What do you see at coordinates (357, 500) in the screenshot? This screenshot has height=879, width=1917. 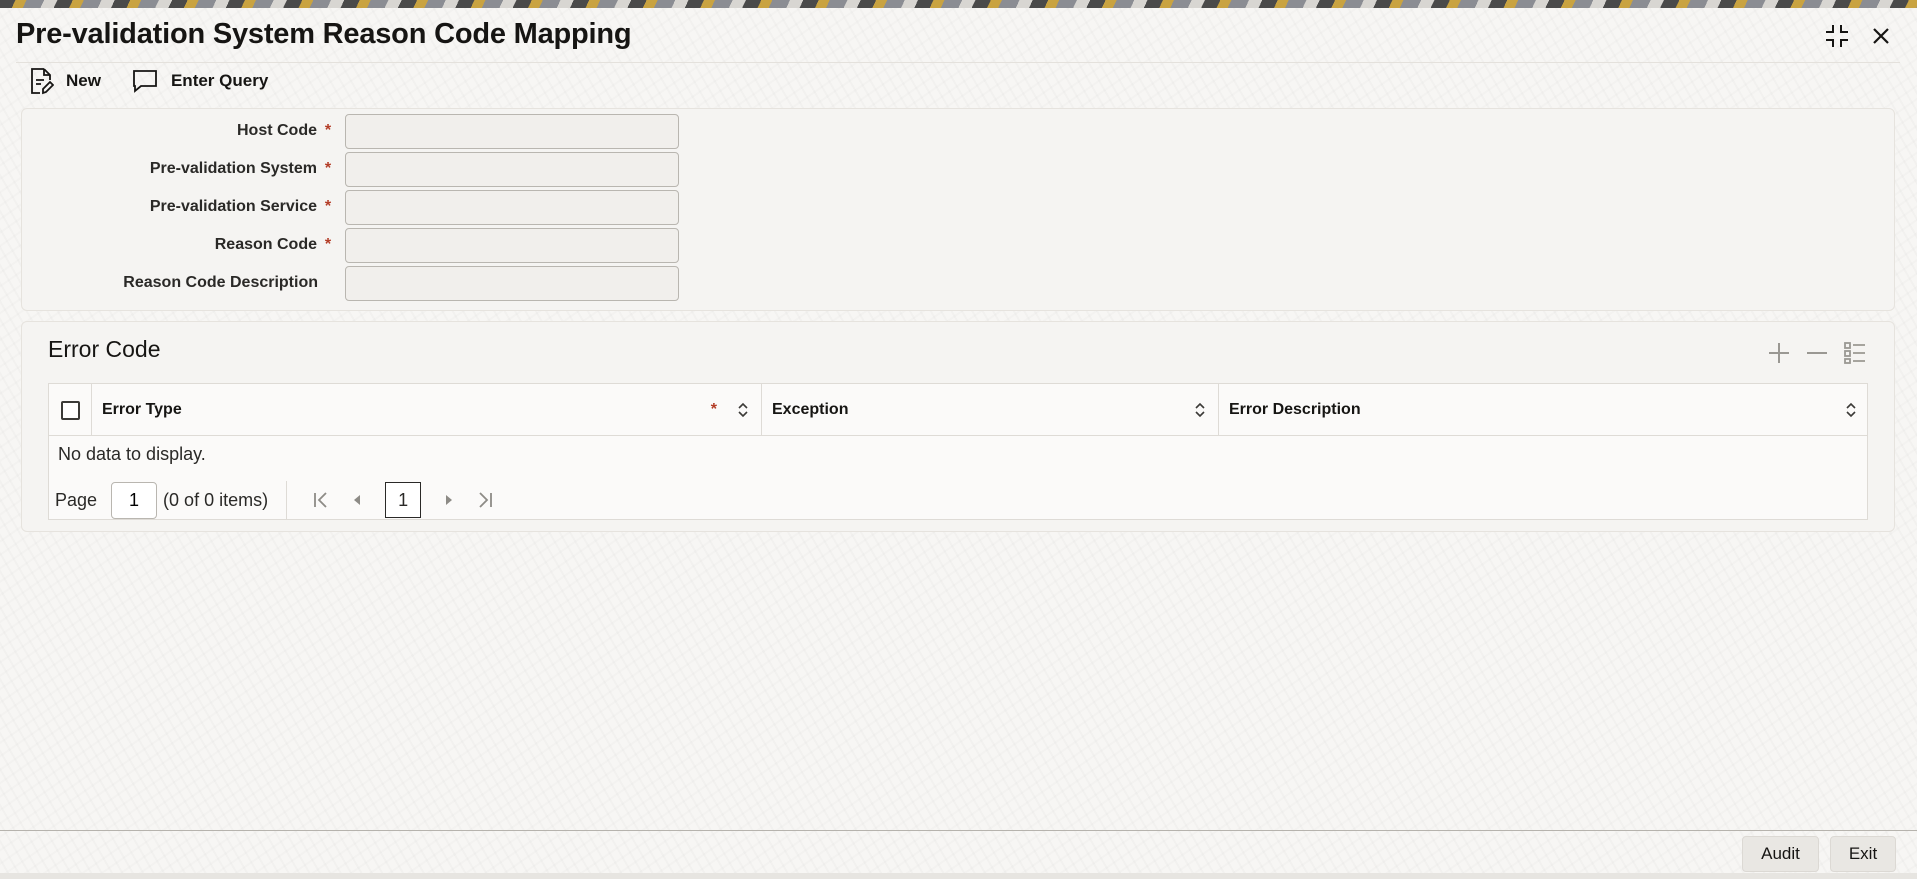 I see `previous-page-icon` at bounding box center [357, 500].